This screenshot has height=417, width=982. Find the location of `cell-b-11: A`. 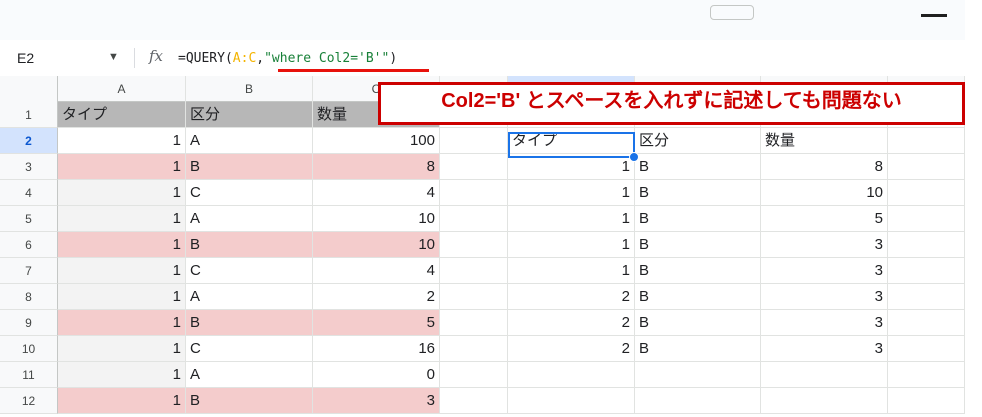

cell-b-11: A is located at coordinates (249, 375).